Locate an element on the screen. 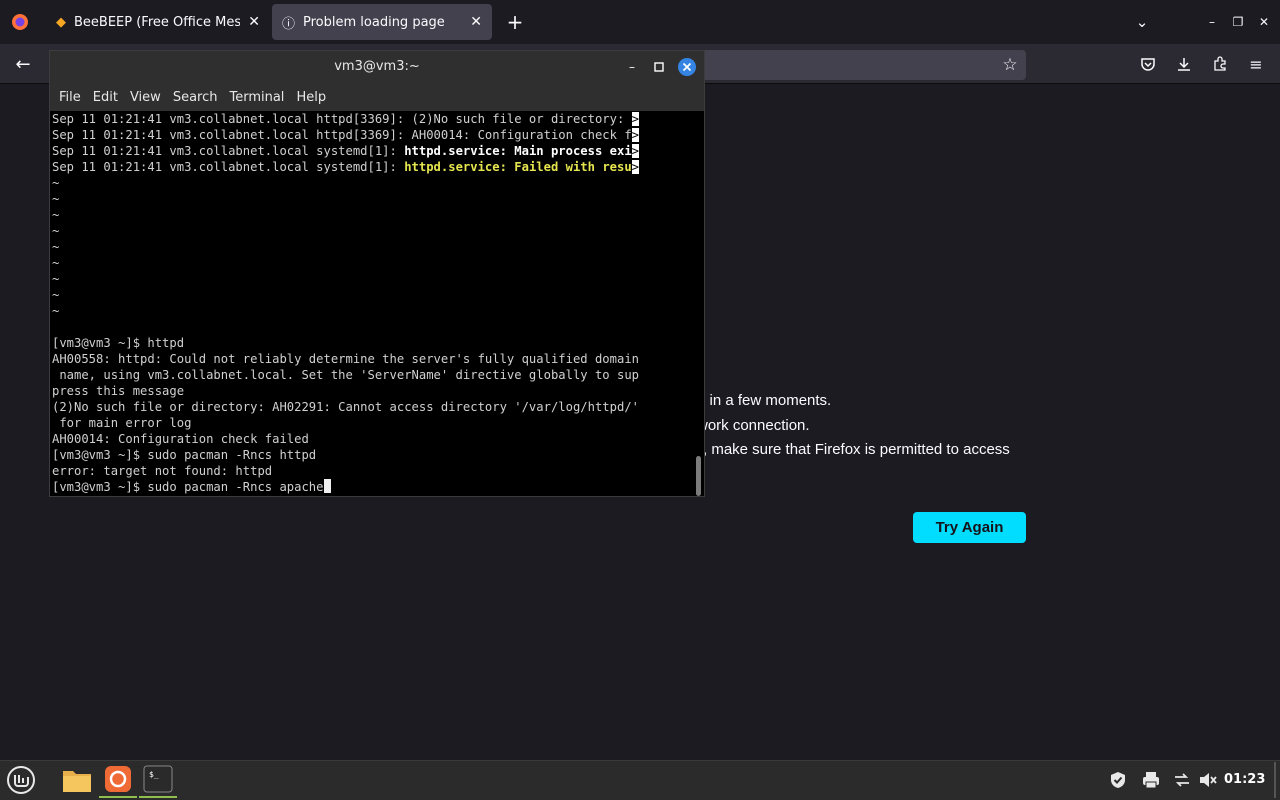 Image resolution: width=1280 pixels, height=800 pixels. terminal-scrollbar is located at coordinates (698, 476).